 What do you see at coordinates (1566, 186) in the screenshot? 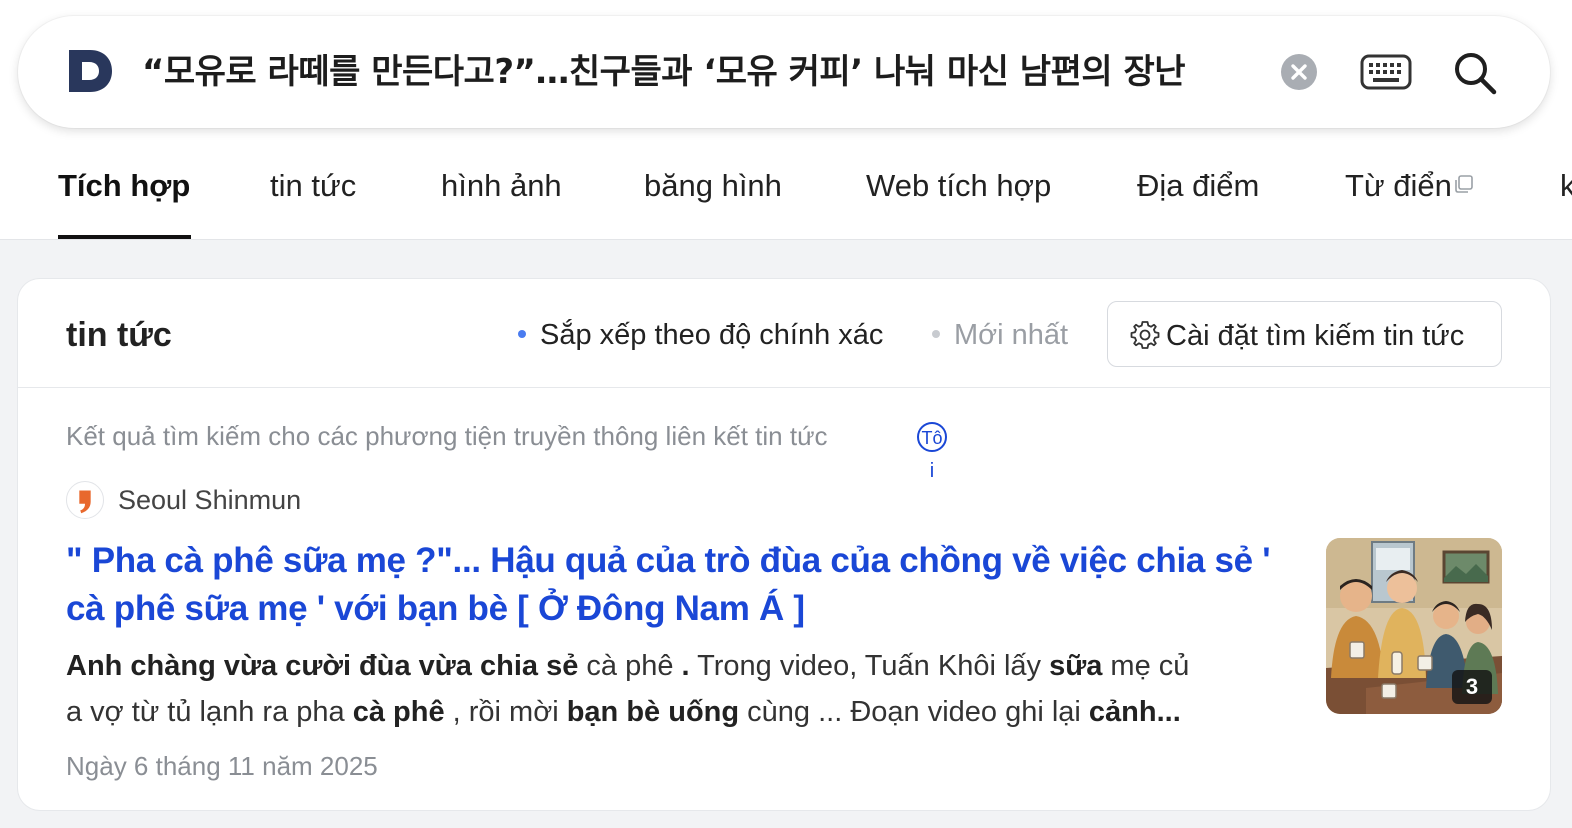
I see `tab-more: k` at bounding box center [1566, 186].